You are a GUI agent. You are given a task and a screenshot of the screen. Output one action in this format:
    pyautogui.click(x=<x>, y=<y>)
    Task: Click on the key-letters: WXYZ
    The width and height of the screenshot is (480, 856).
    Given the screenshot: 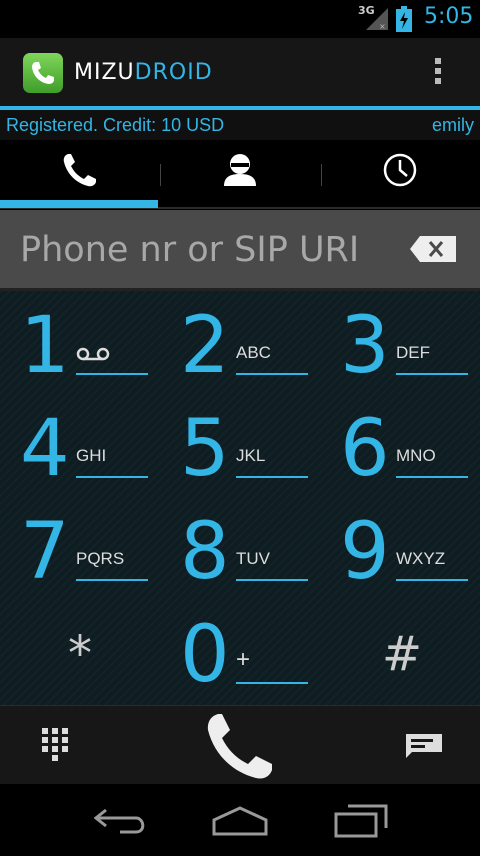 What is the action you would take?
    pyautogui.click(x=421, y=558)
    